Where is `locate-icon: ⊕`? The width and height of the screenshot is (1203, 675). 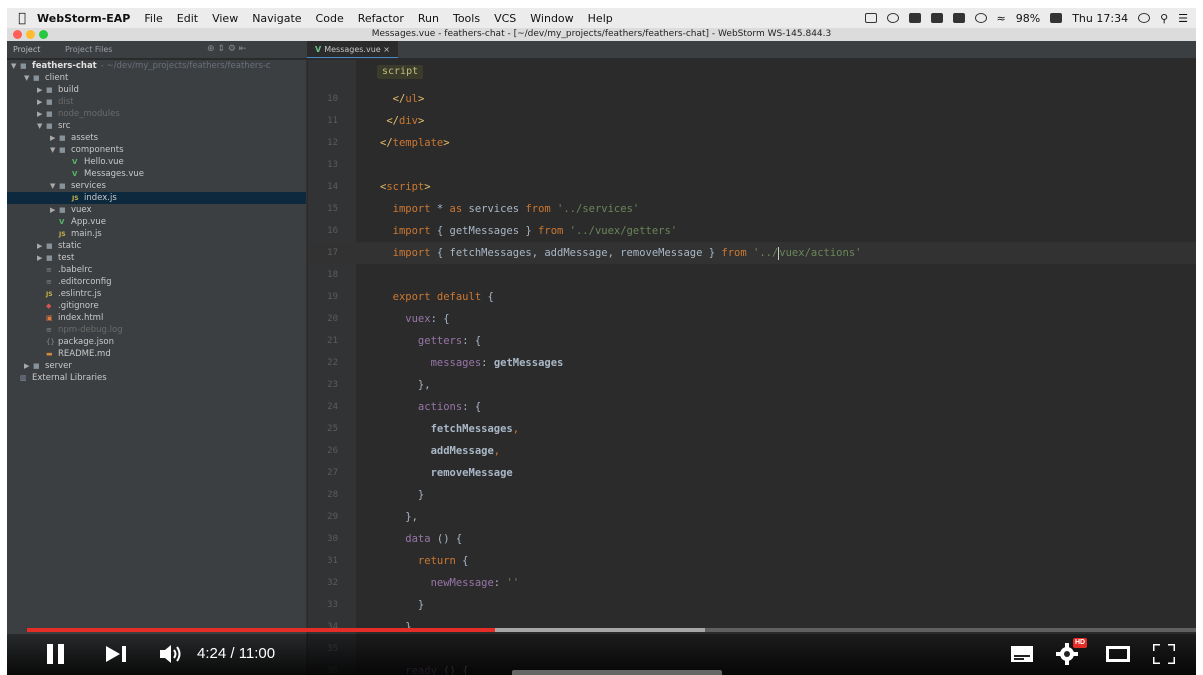 locate-icon: ⊕ is located at coordinates (211, 49).